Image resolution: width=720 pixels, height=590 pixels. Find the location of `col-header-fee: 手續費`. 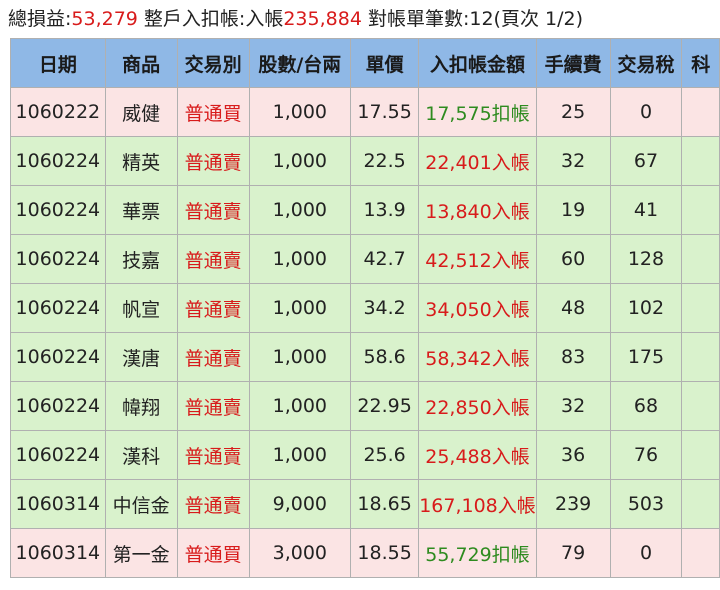

col-header-fee: 手續費 is located at coordinates (573, 63).